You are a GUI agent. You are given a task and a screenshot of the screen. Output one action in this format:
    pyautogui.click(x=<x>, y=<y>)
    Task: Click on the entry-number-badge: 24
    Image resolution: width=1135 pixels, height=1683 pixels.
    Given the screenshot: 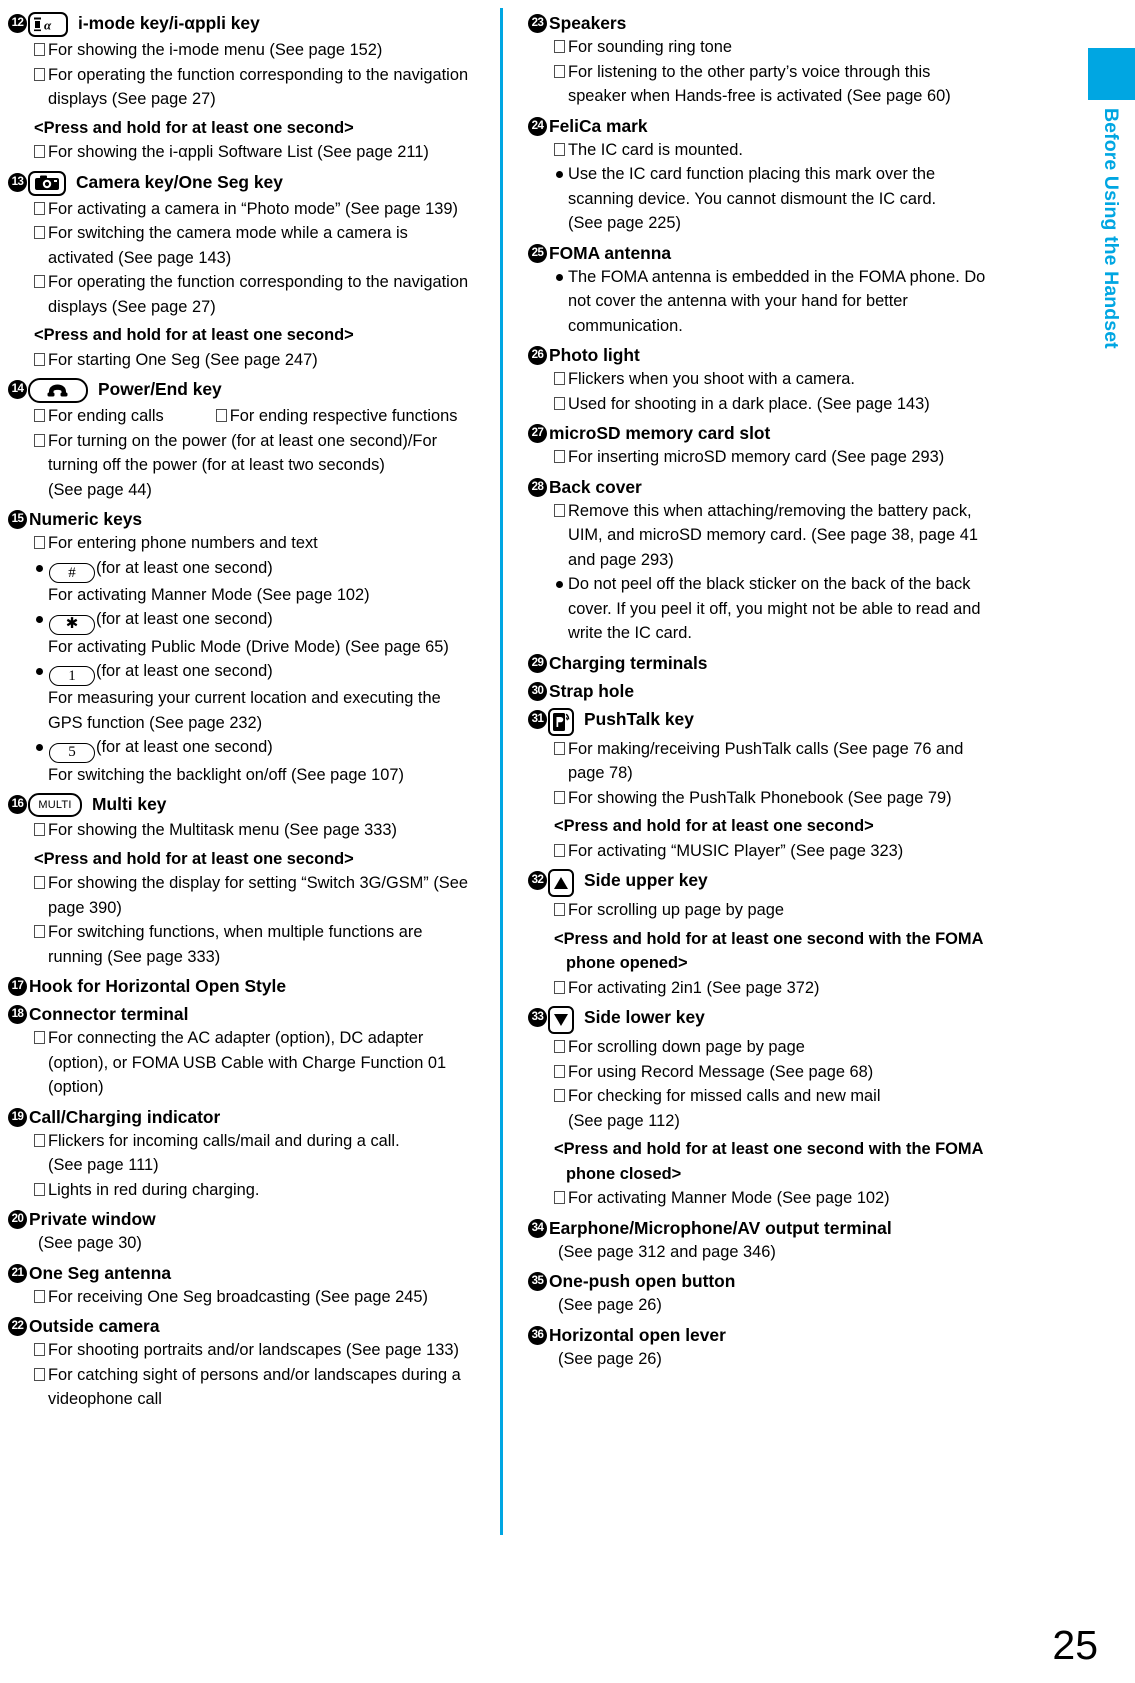 What is the action you would take?
    pyautogui.click(x=537, y=126)
    